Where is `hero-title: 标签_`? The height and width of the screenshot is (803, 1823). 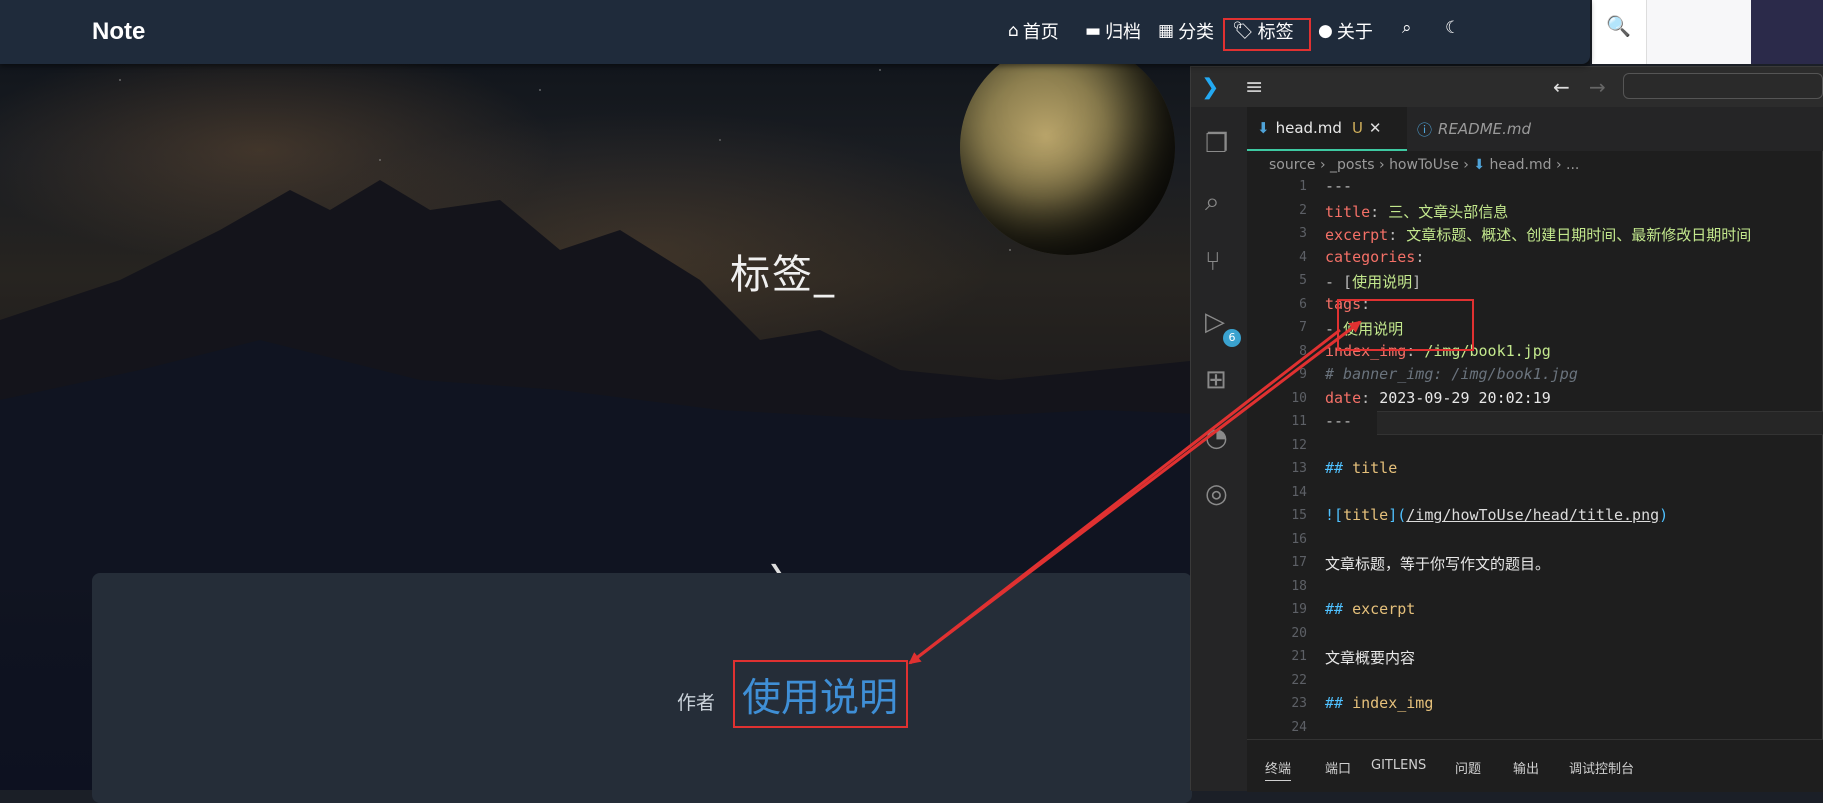 hero-title: 标签_ is located at coordinates (783, 275).